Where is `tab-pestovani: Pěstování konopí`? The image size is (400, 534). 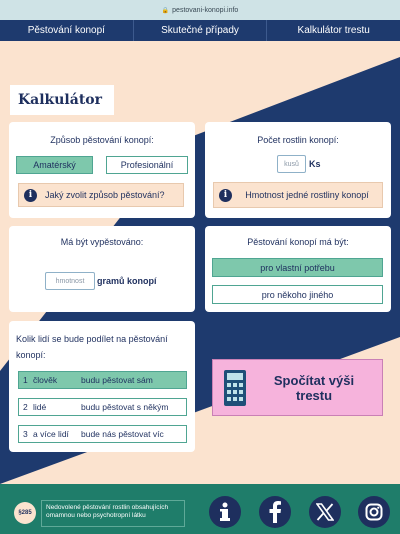 tab-pestovani: Pěstování konopí is located at coordinates (67, 30).